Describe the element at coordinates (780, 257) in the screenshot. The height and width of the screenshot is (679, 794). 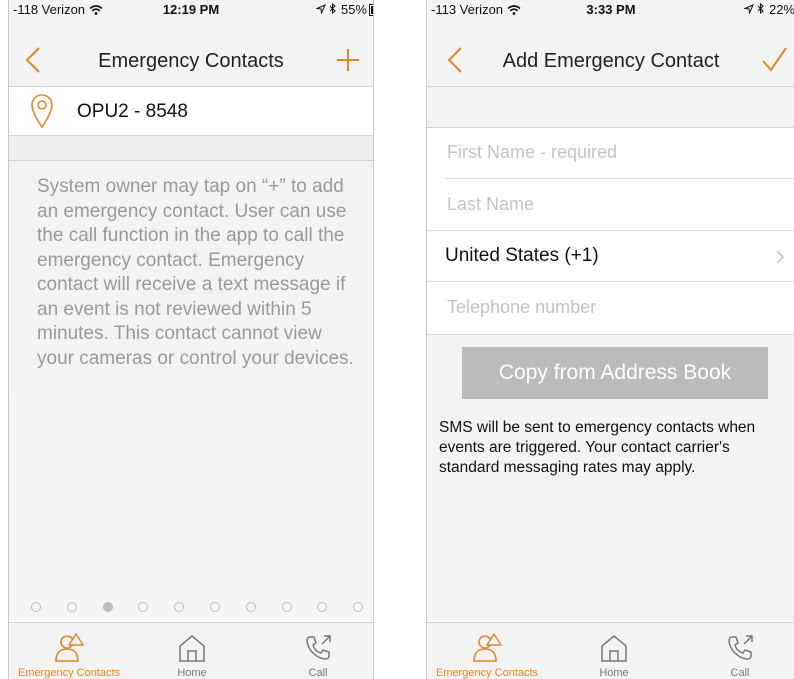
I see `chevron-right-icon` at that location.